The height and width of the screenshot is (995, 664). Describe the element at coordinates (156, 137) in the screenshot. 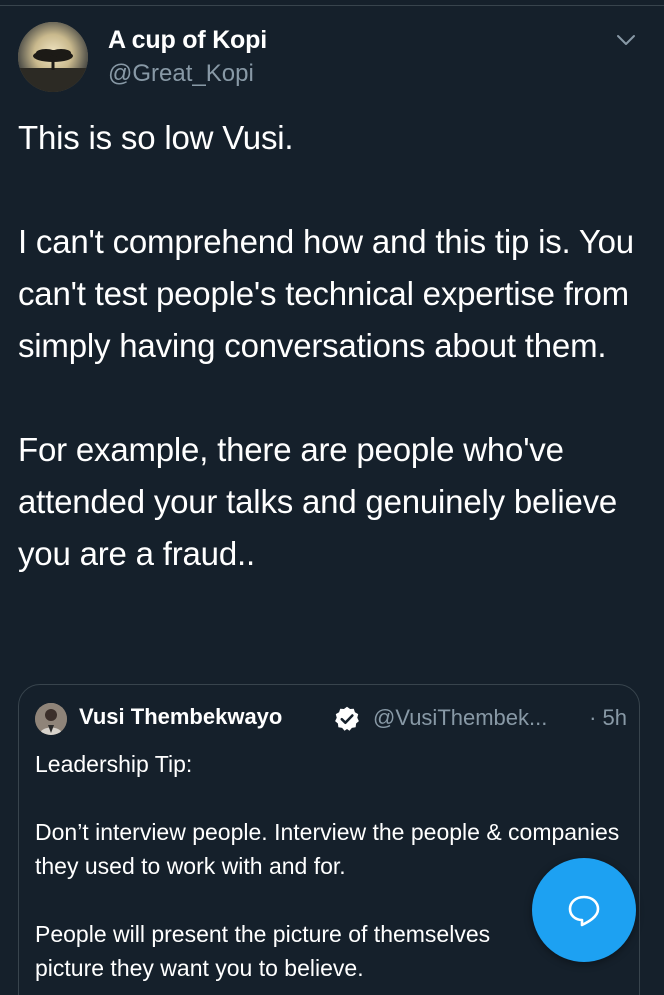

I see `tweet-paragraph: This is so low Vusi.` at that location.